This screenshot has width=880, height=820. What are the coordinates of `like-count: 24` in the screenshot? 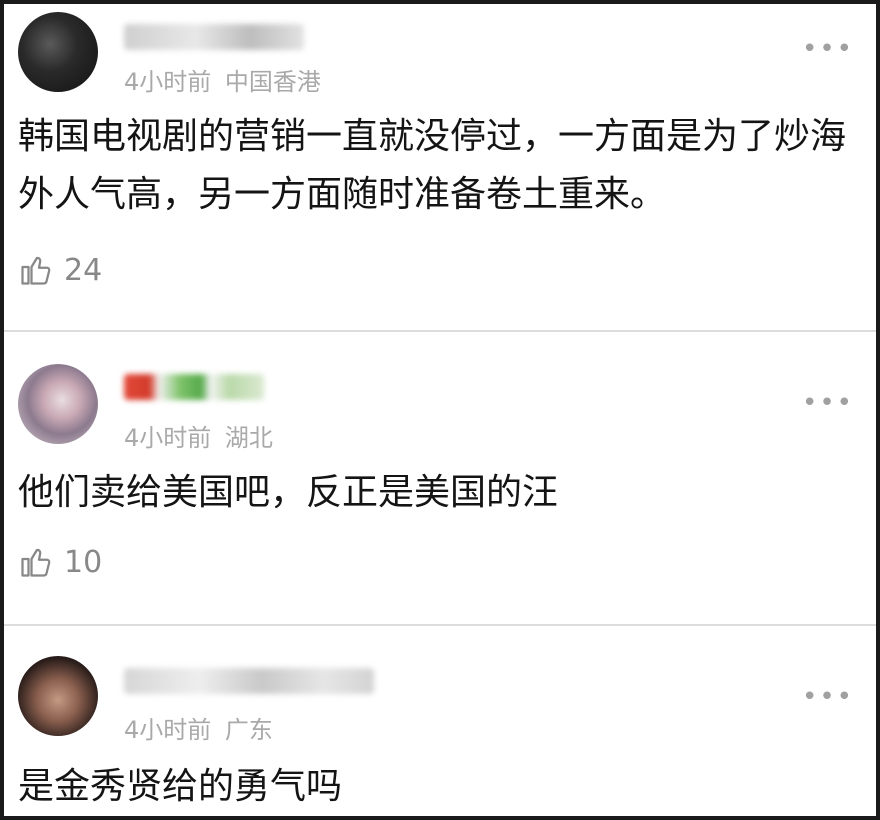 It's located at (83, 270).